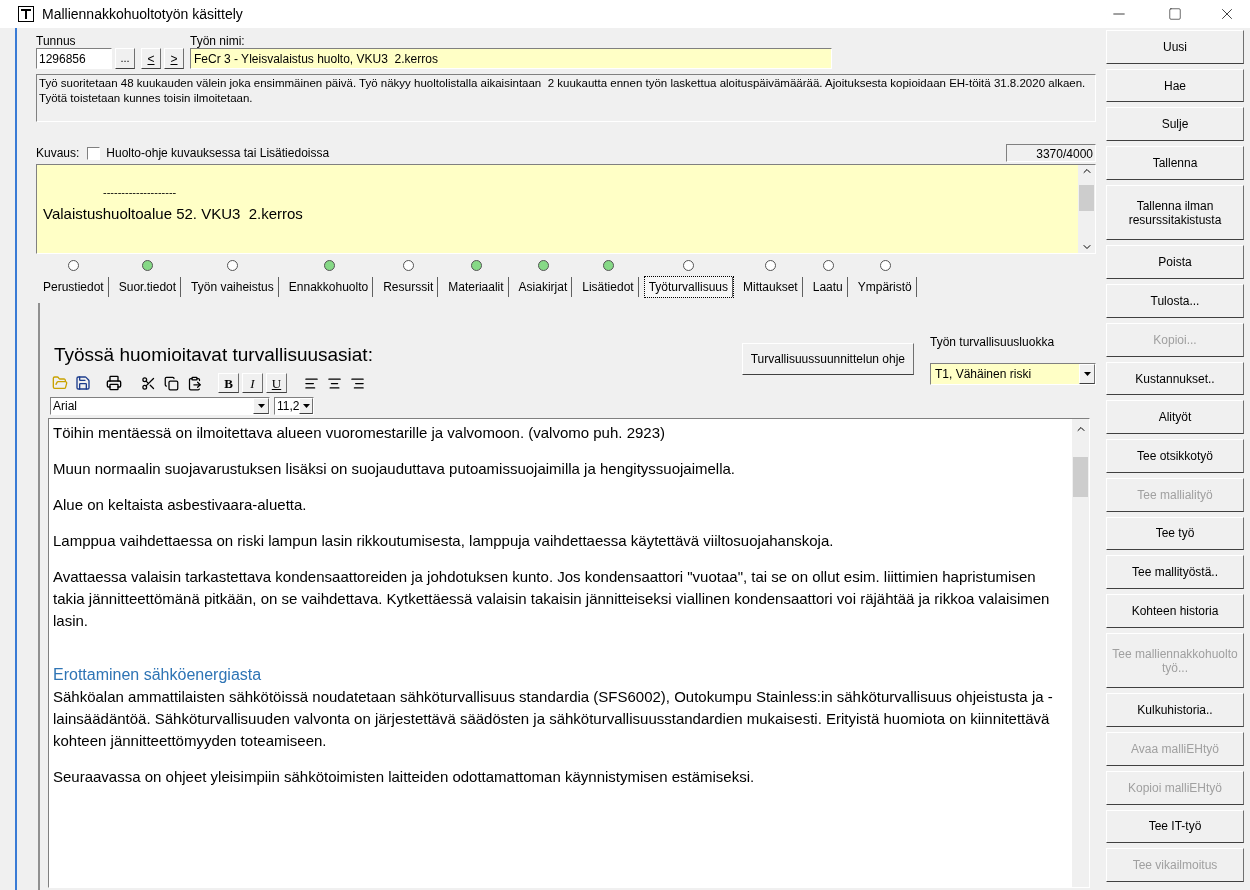  Describe the element at coordinates (476, 287) in the screenshot. I see `tab: Materiaalit` at that location.